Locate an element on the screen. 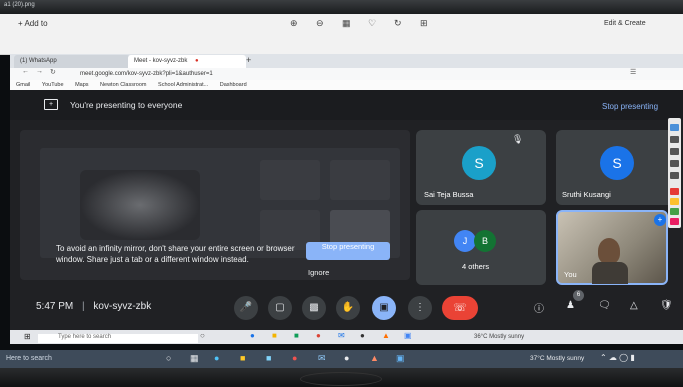  forward-icon: → is located at coordinates (39, 71).